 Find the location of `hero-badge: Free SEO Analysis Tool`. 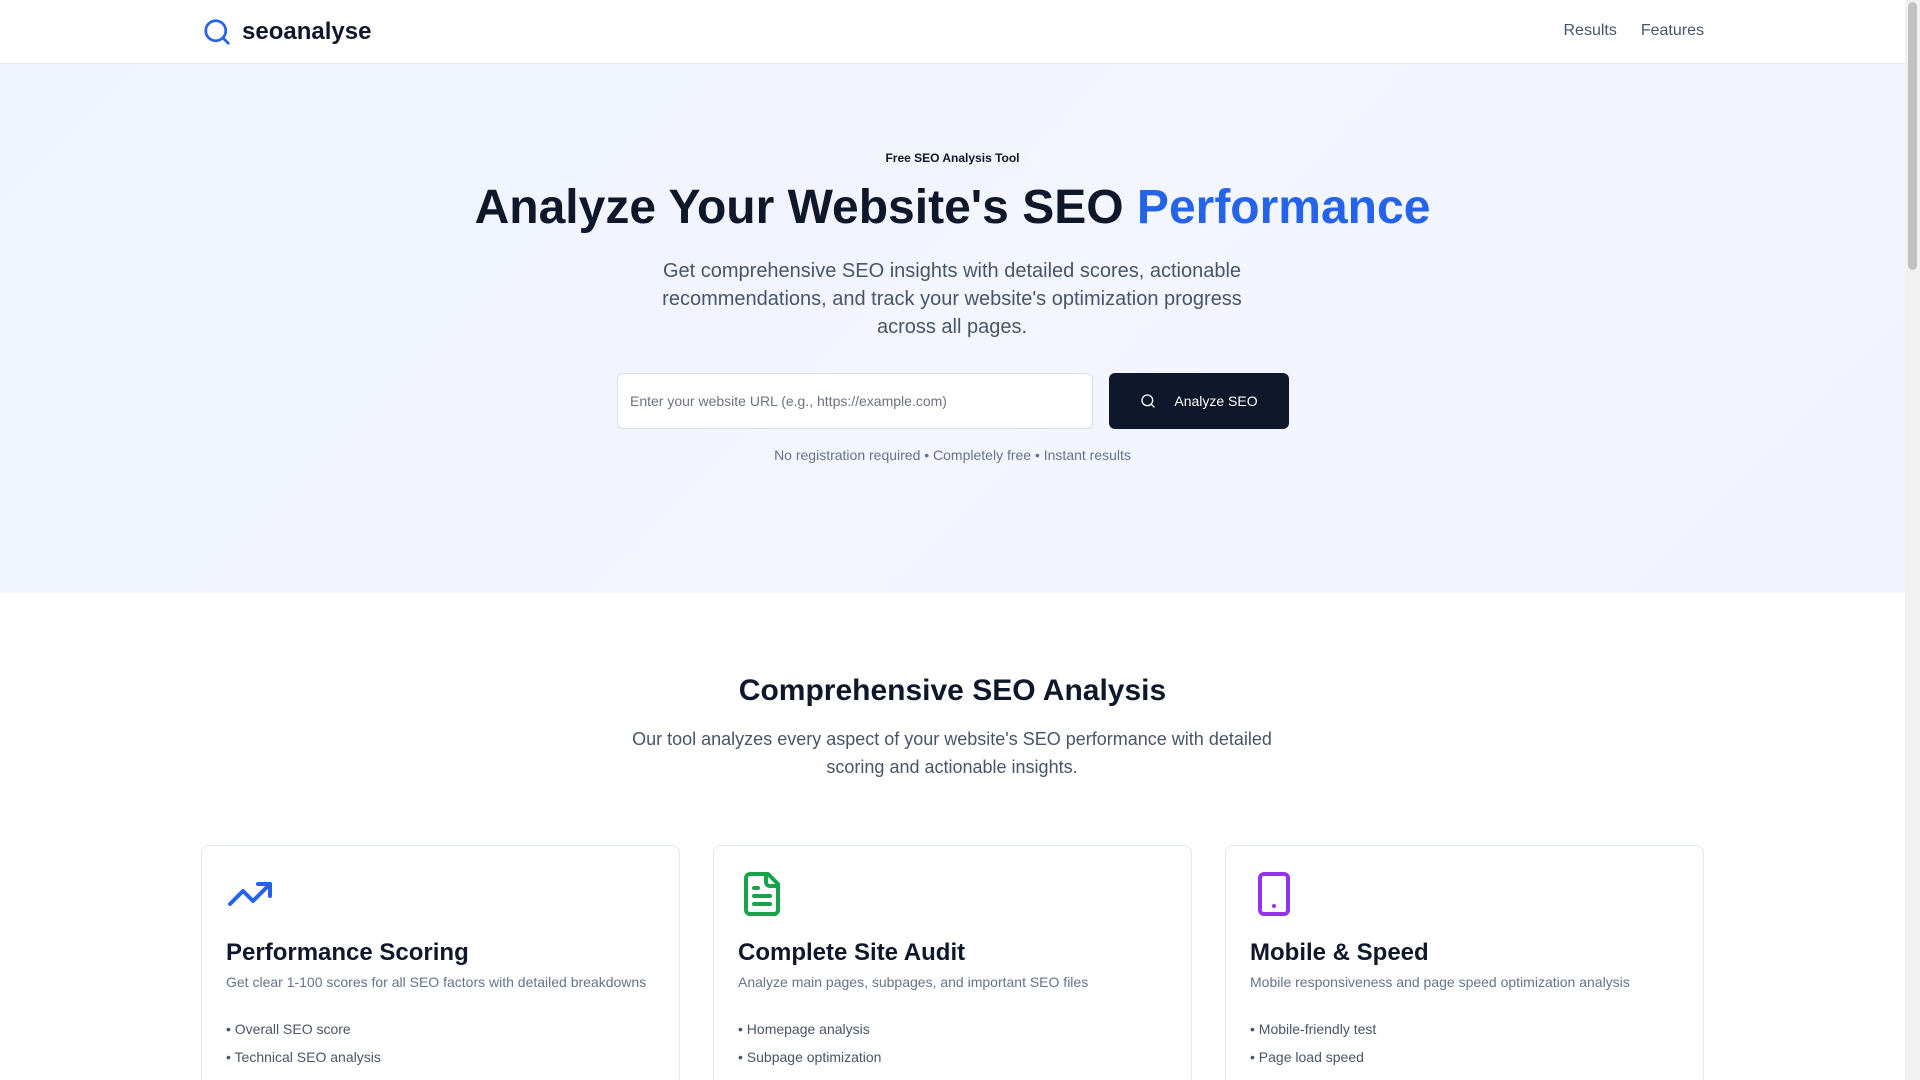

hero-badge: Free SEO Analysis Tool is located at coordinates (952, 158).